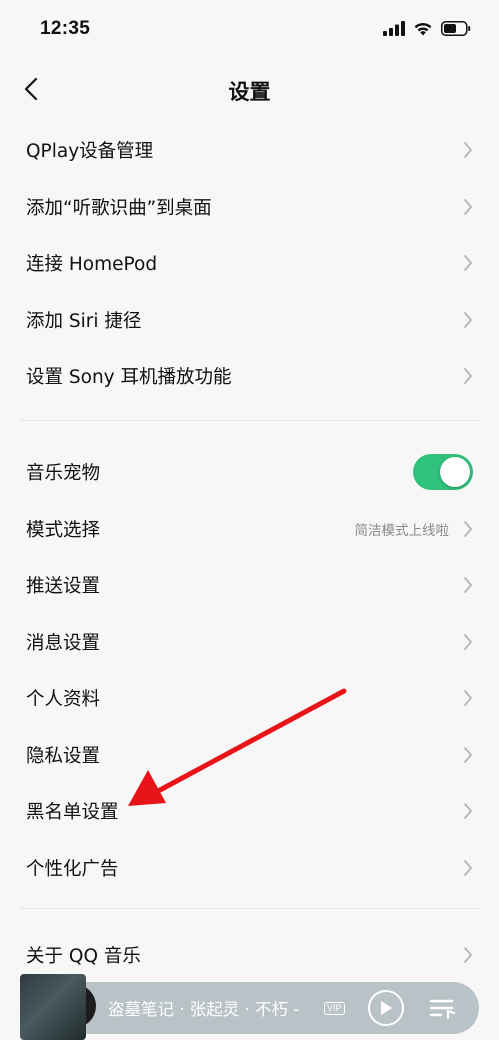 This screenshot has height=1040, width=499. What do you see at coordinates (249, 31) in the screenshot?
I see `status-bar: 12:35` at bounding box center [249, 31].